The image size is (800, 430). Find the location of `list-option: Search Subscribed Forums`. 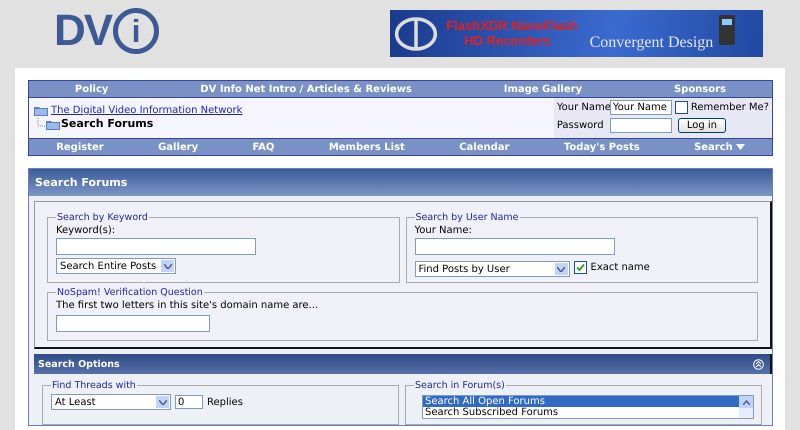

list-option: Search Subscribed Forums is located at coordinates (581, 412).